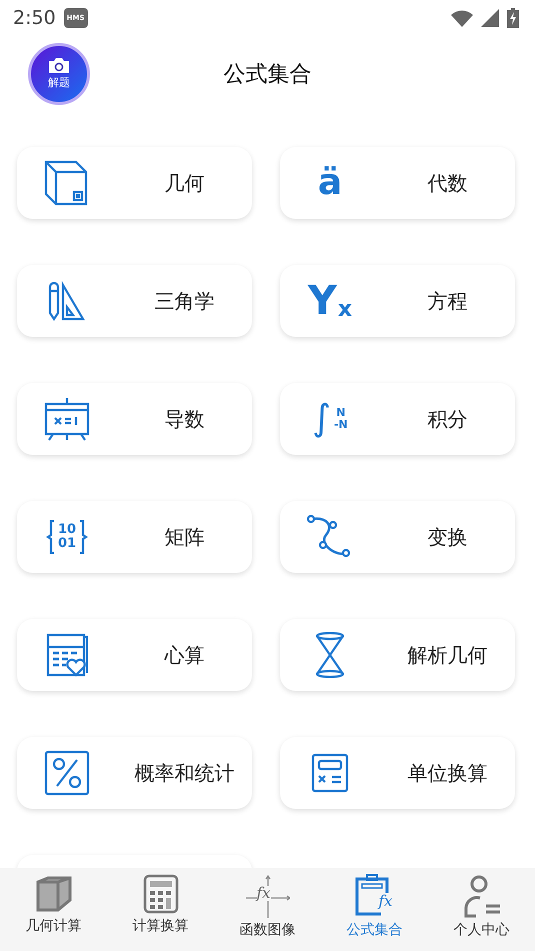  I want to click on formula-card: 概率和统计, so click(134, 773).